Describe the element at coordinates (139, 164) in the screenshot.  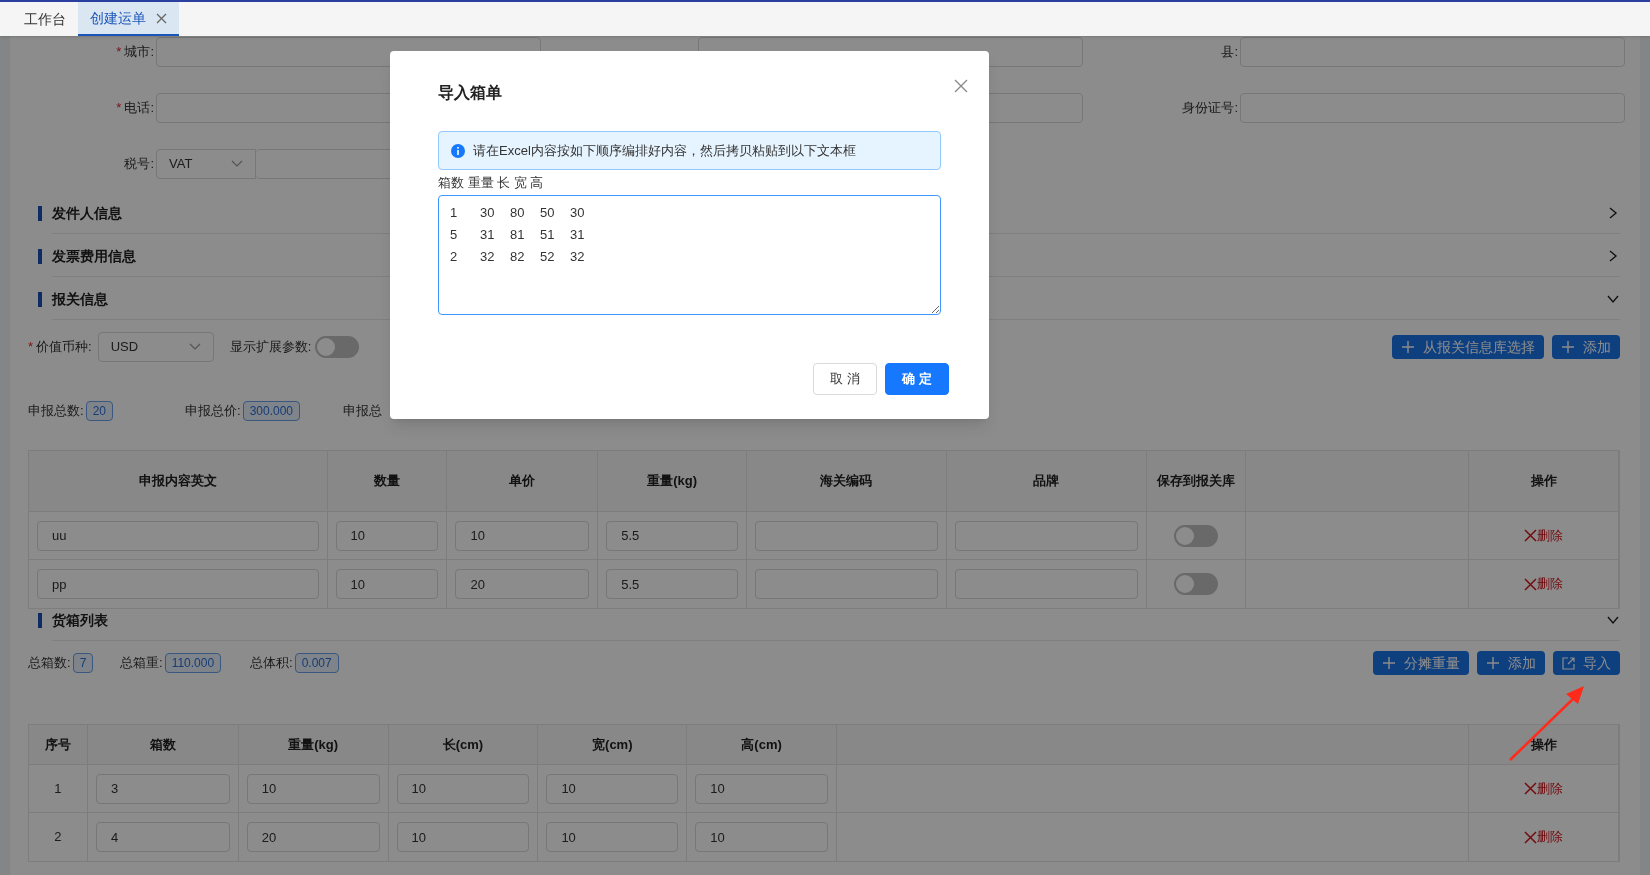
I see `field-label: 税号:` at that location.